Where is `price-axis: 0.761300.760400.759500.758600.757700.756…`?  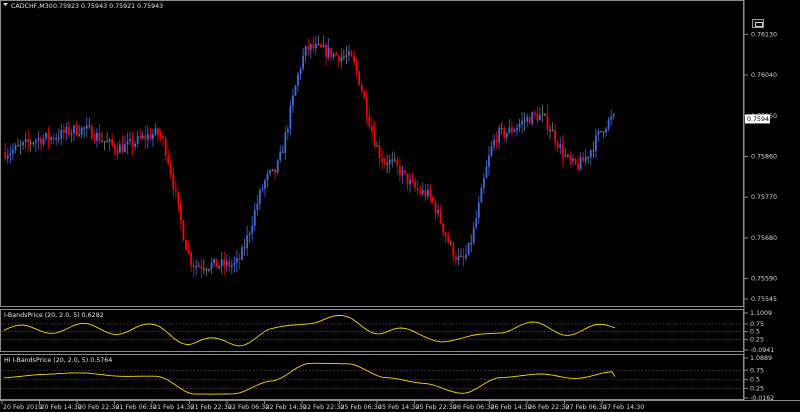
price-axis: 0.761300.760400.759500.758600.757700.756… is located at coordinates (760, 167).